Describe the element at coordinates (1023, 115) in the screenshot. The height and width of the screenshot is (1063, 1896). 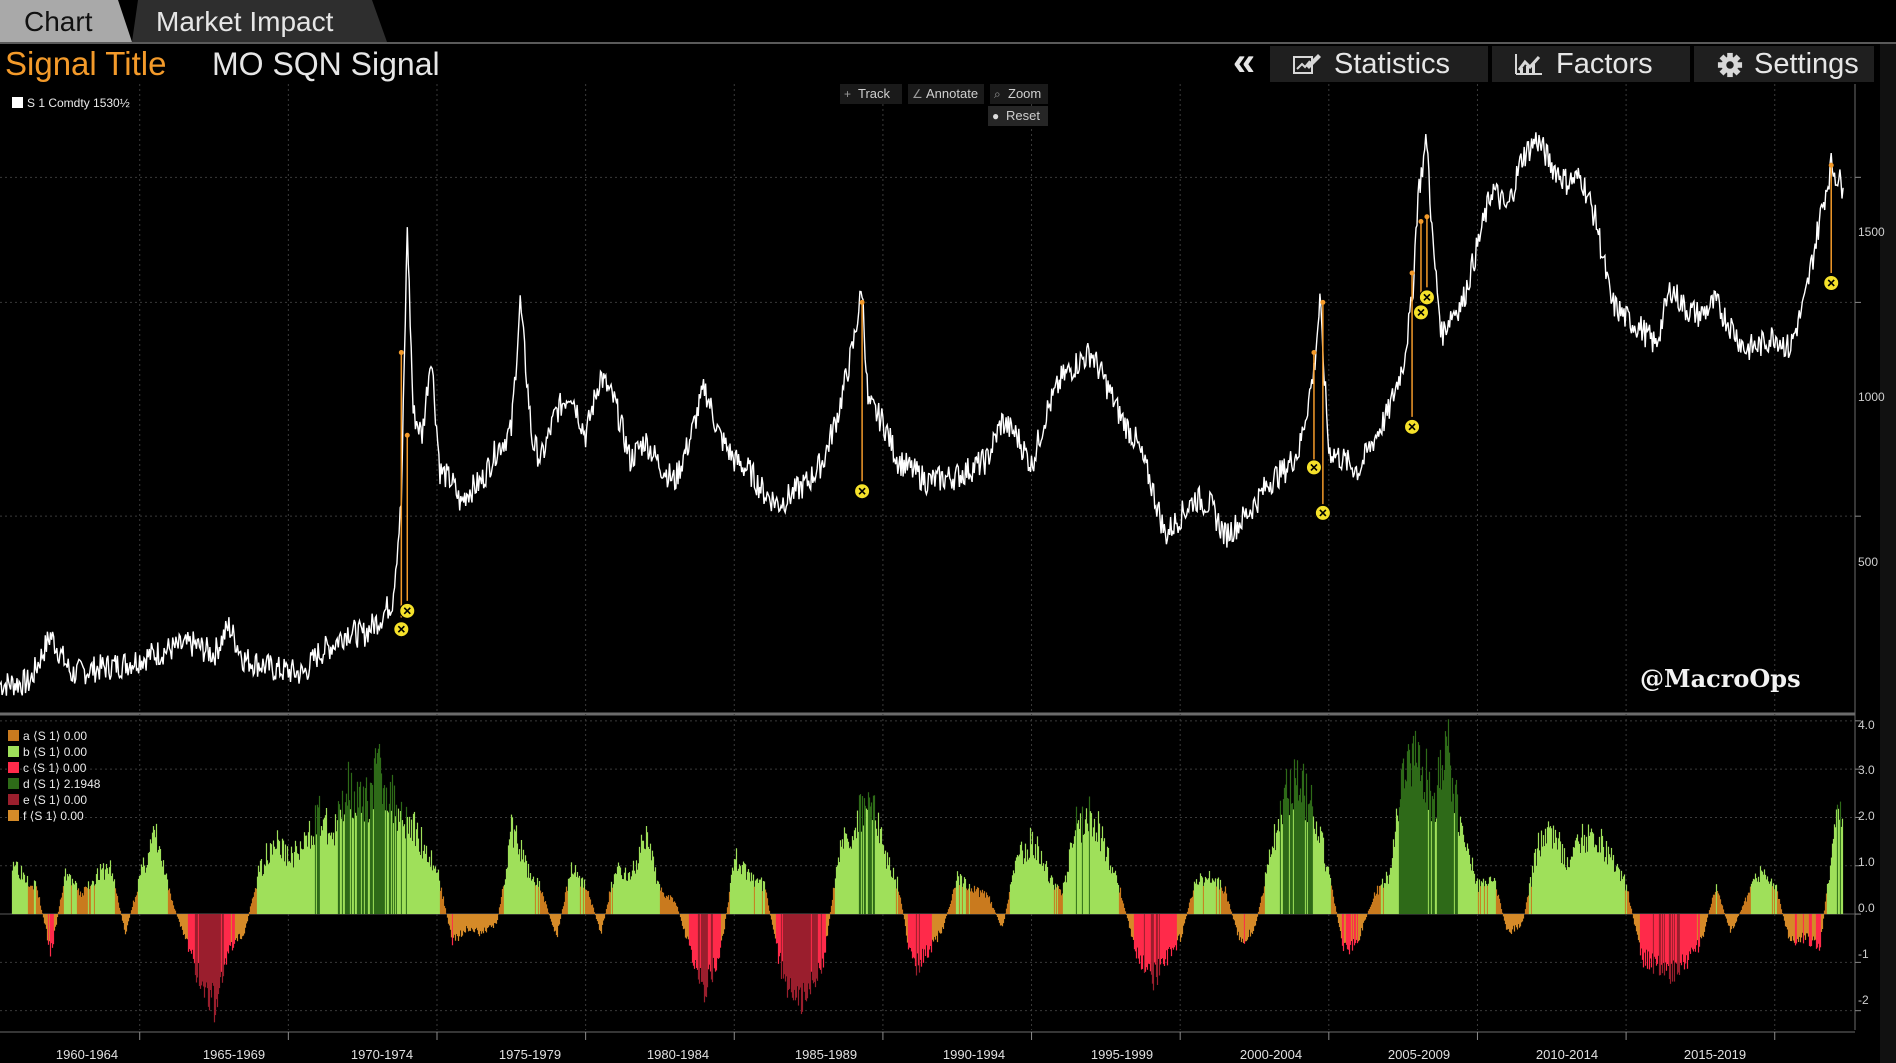
I see `reset-label: Reset` at that location.